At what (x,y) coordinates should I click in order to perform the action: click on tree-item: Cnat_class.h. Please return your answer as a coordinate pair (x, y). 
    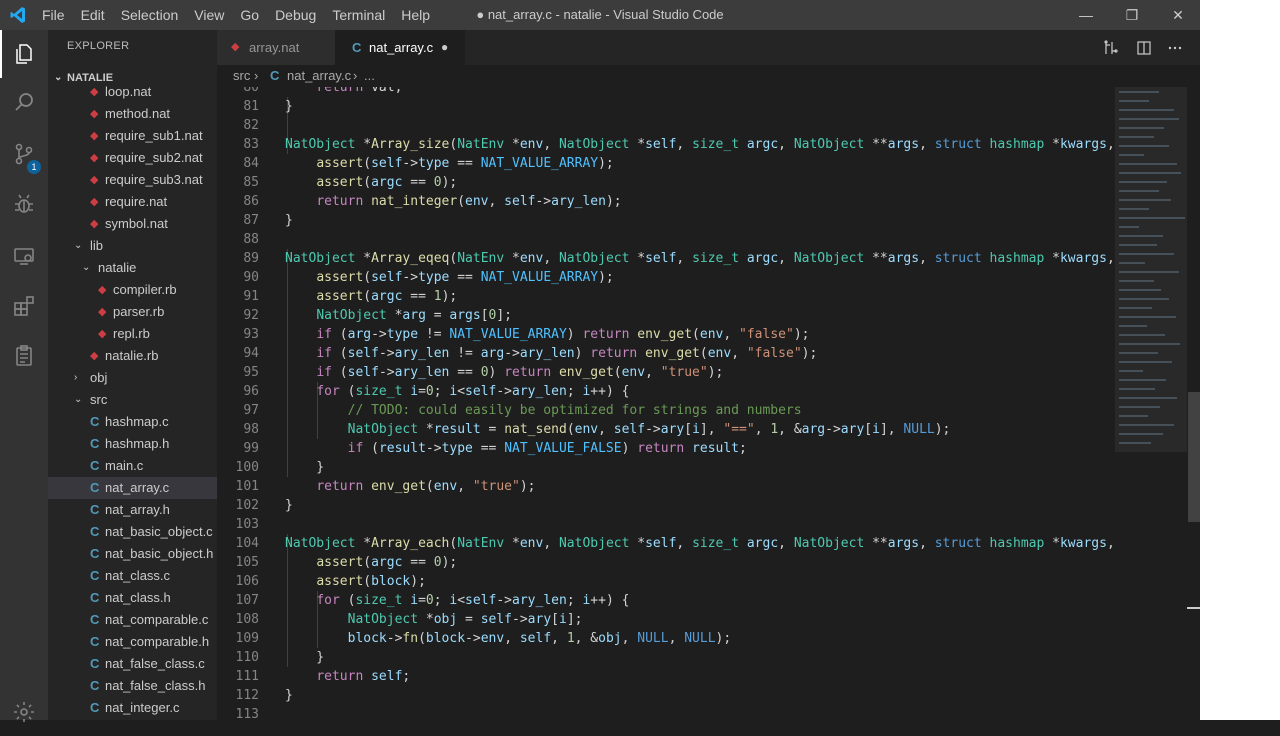
    Looking at the image, I should click on (132, 598).